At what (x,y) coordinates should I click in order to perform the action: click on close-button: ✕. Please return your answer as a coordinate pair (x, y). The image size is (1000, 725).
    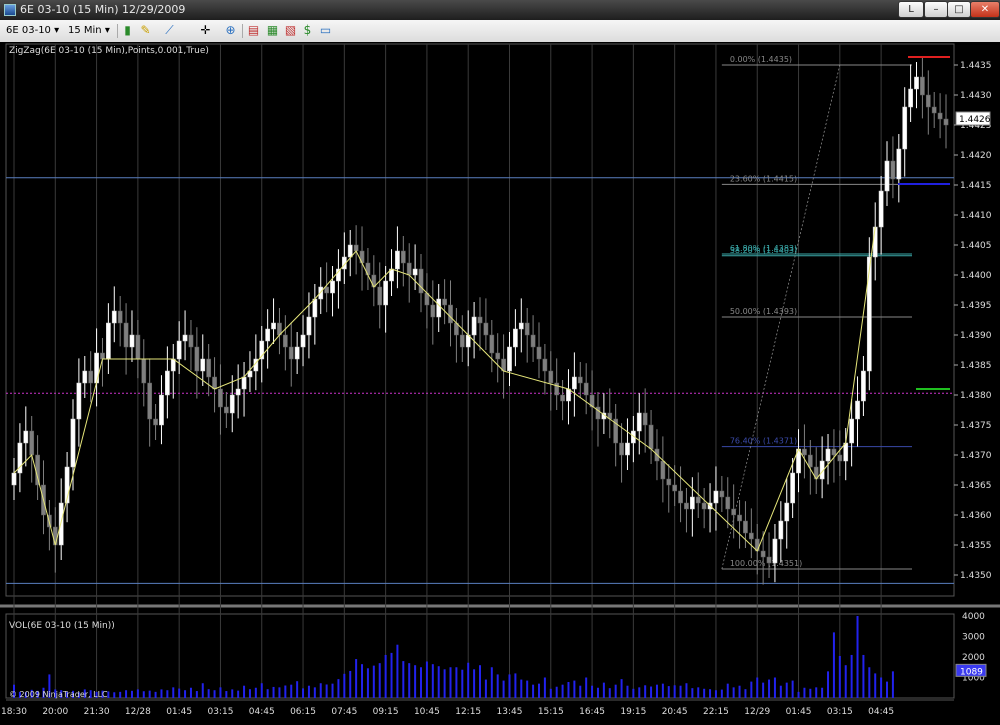
    Looking at the image, I should click on (985, 9).